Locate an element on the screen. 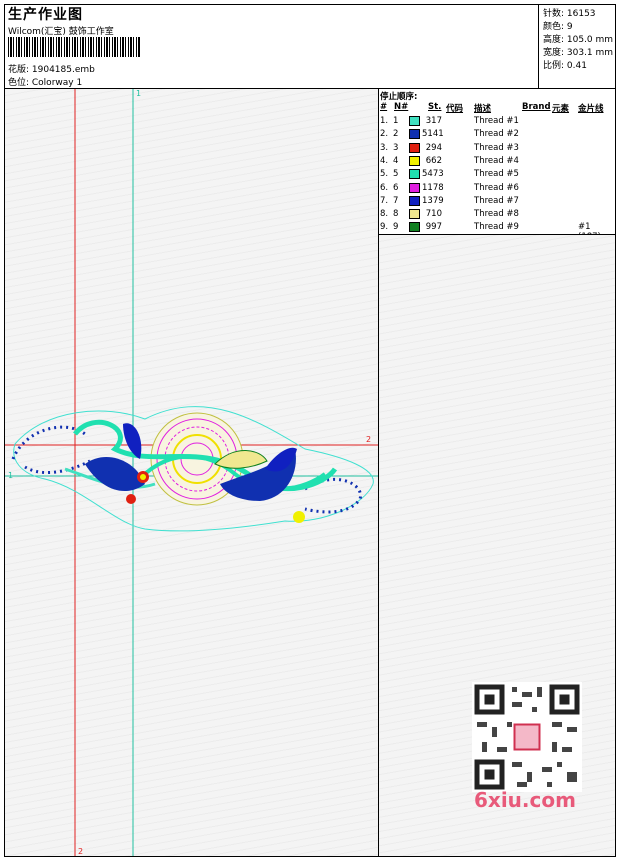 Image resolution: width=620 pixels, height=861 pixels. row-num: 2. is located at coordinates (384, 134).